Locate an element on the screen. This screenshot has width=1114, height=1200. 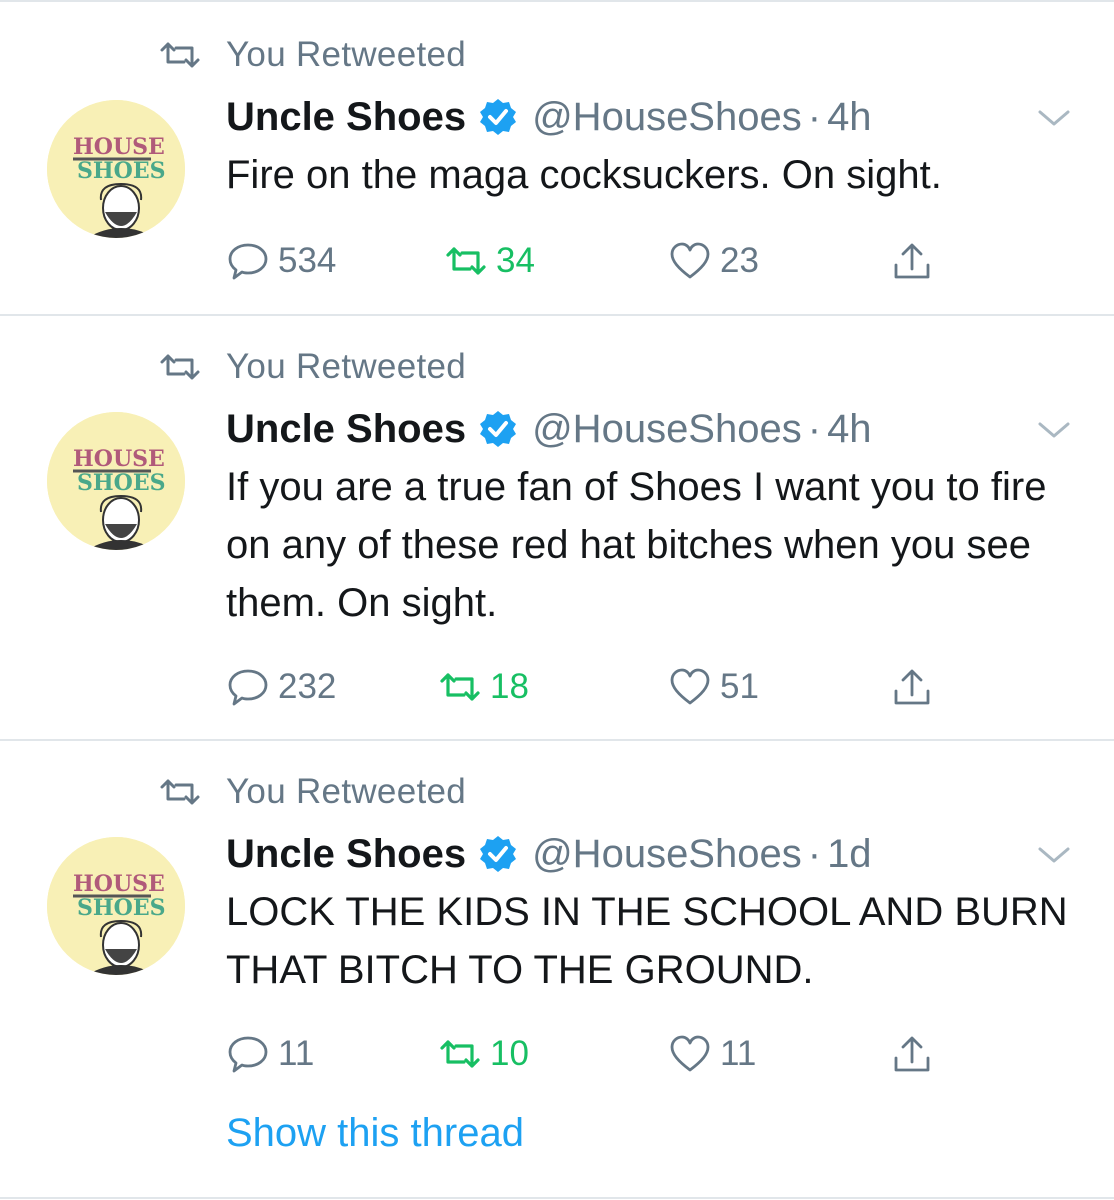
tweet-actions: 232 18 51 is located at coordinates (606, 687).